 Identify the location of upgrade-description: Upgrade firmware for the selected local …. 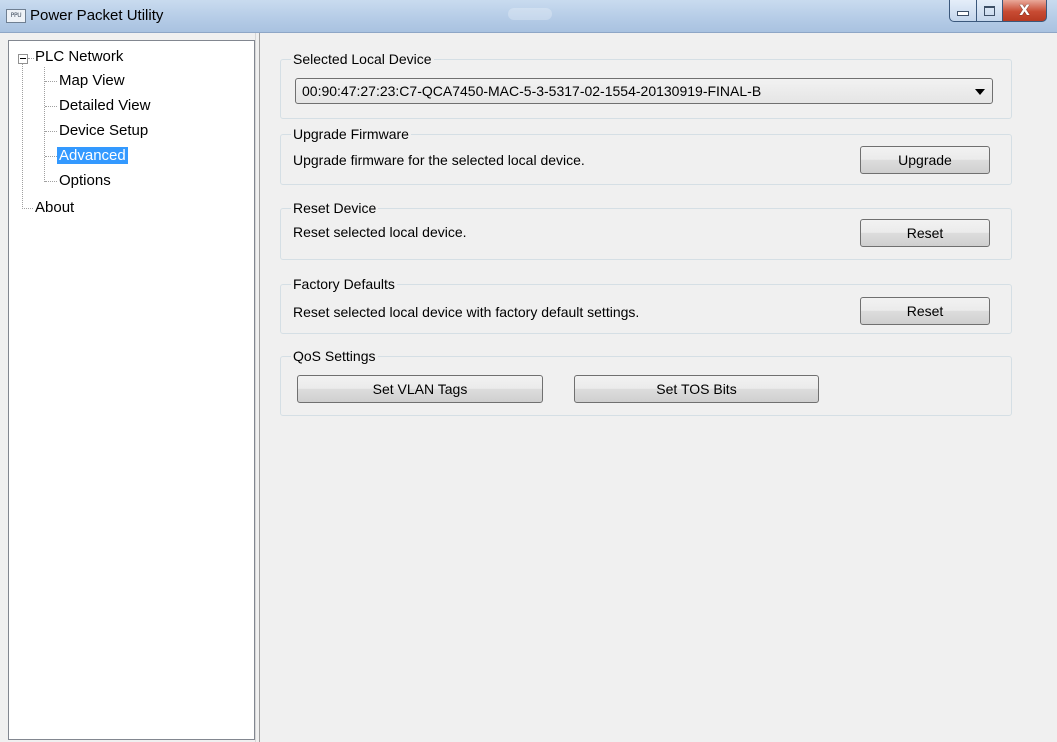
(439, 160).